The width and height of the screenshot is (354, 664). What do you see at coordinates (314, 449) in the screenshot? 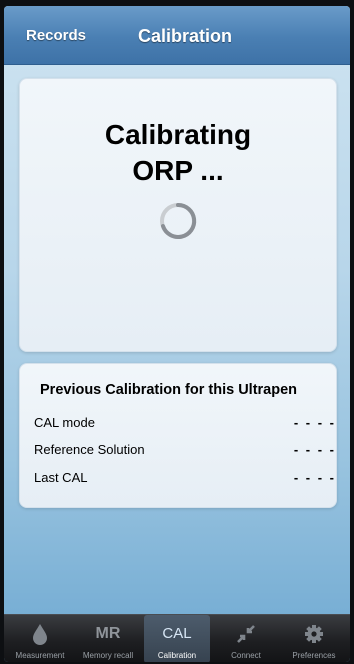
I see `reference-solution-value: - - - -` at bounding box center [314, 449].